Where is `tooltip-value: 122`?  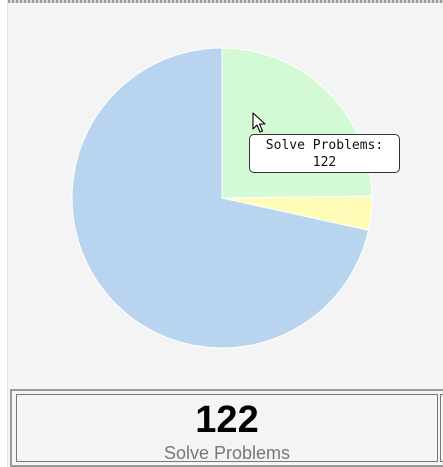 tooltip-value: 122 is located at coordinates (324, 162).